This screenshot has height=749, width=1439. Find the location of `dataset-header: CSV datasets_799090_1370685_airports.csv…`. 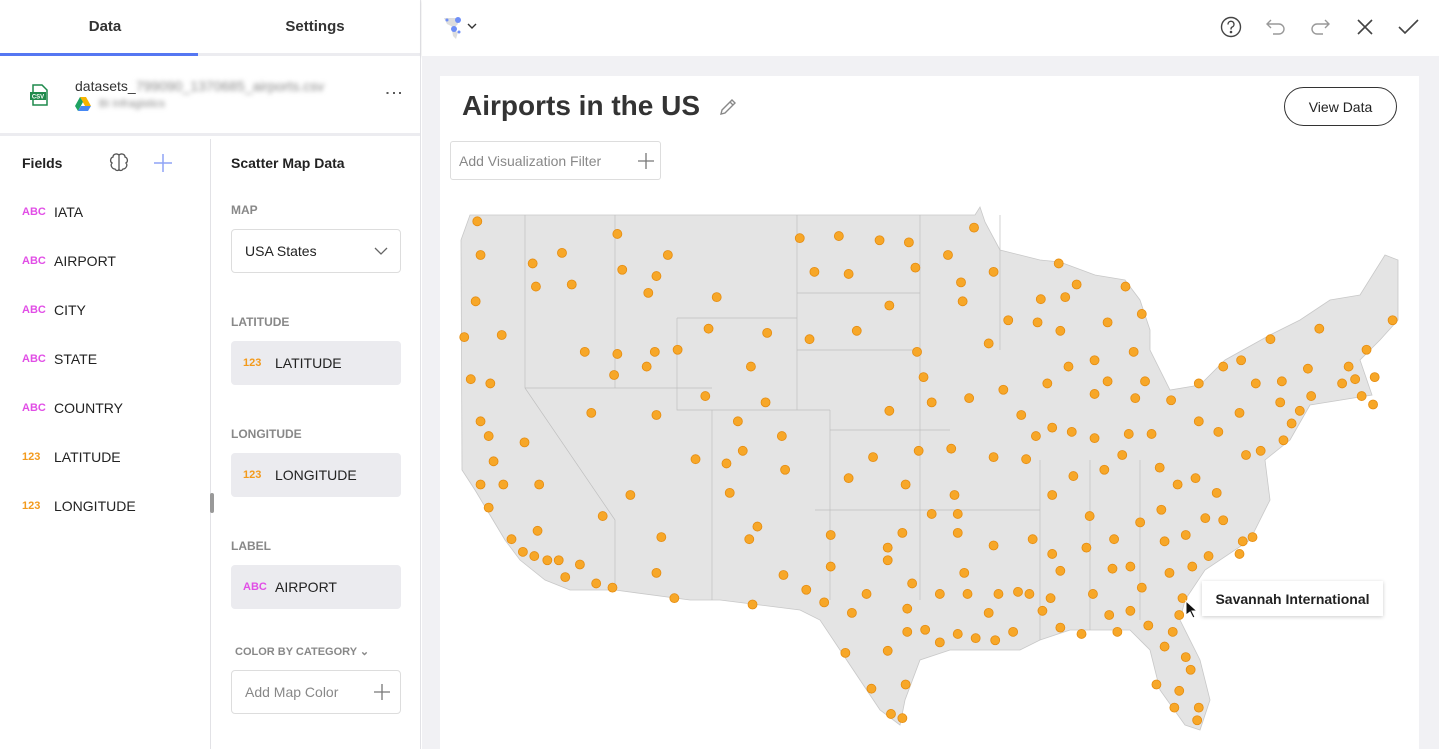

dataset-header: CSV datasets_799090_1370685_airports.csv… is located at coordinates (210, 96).